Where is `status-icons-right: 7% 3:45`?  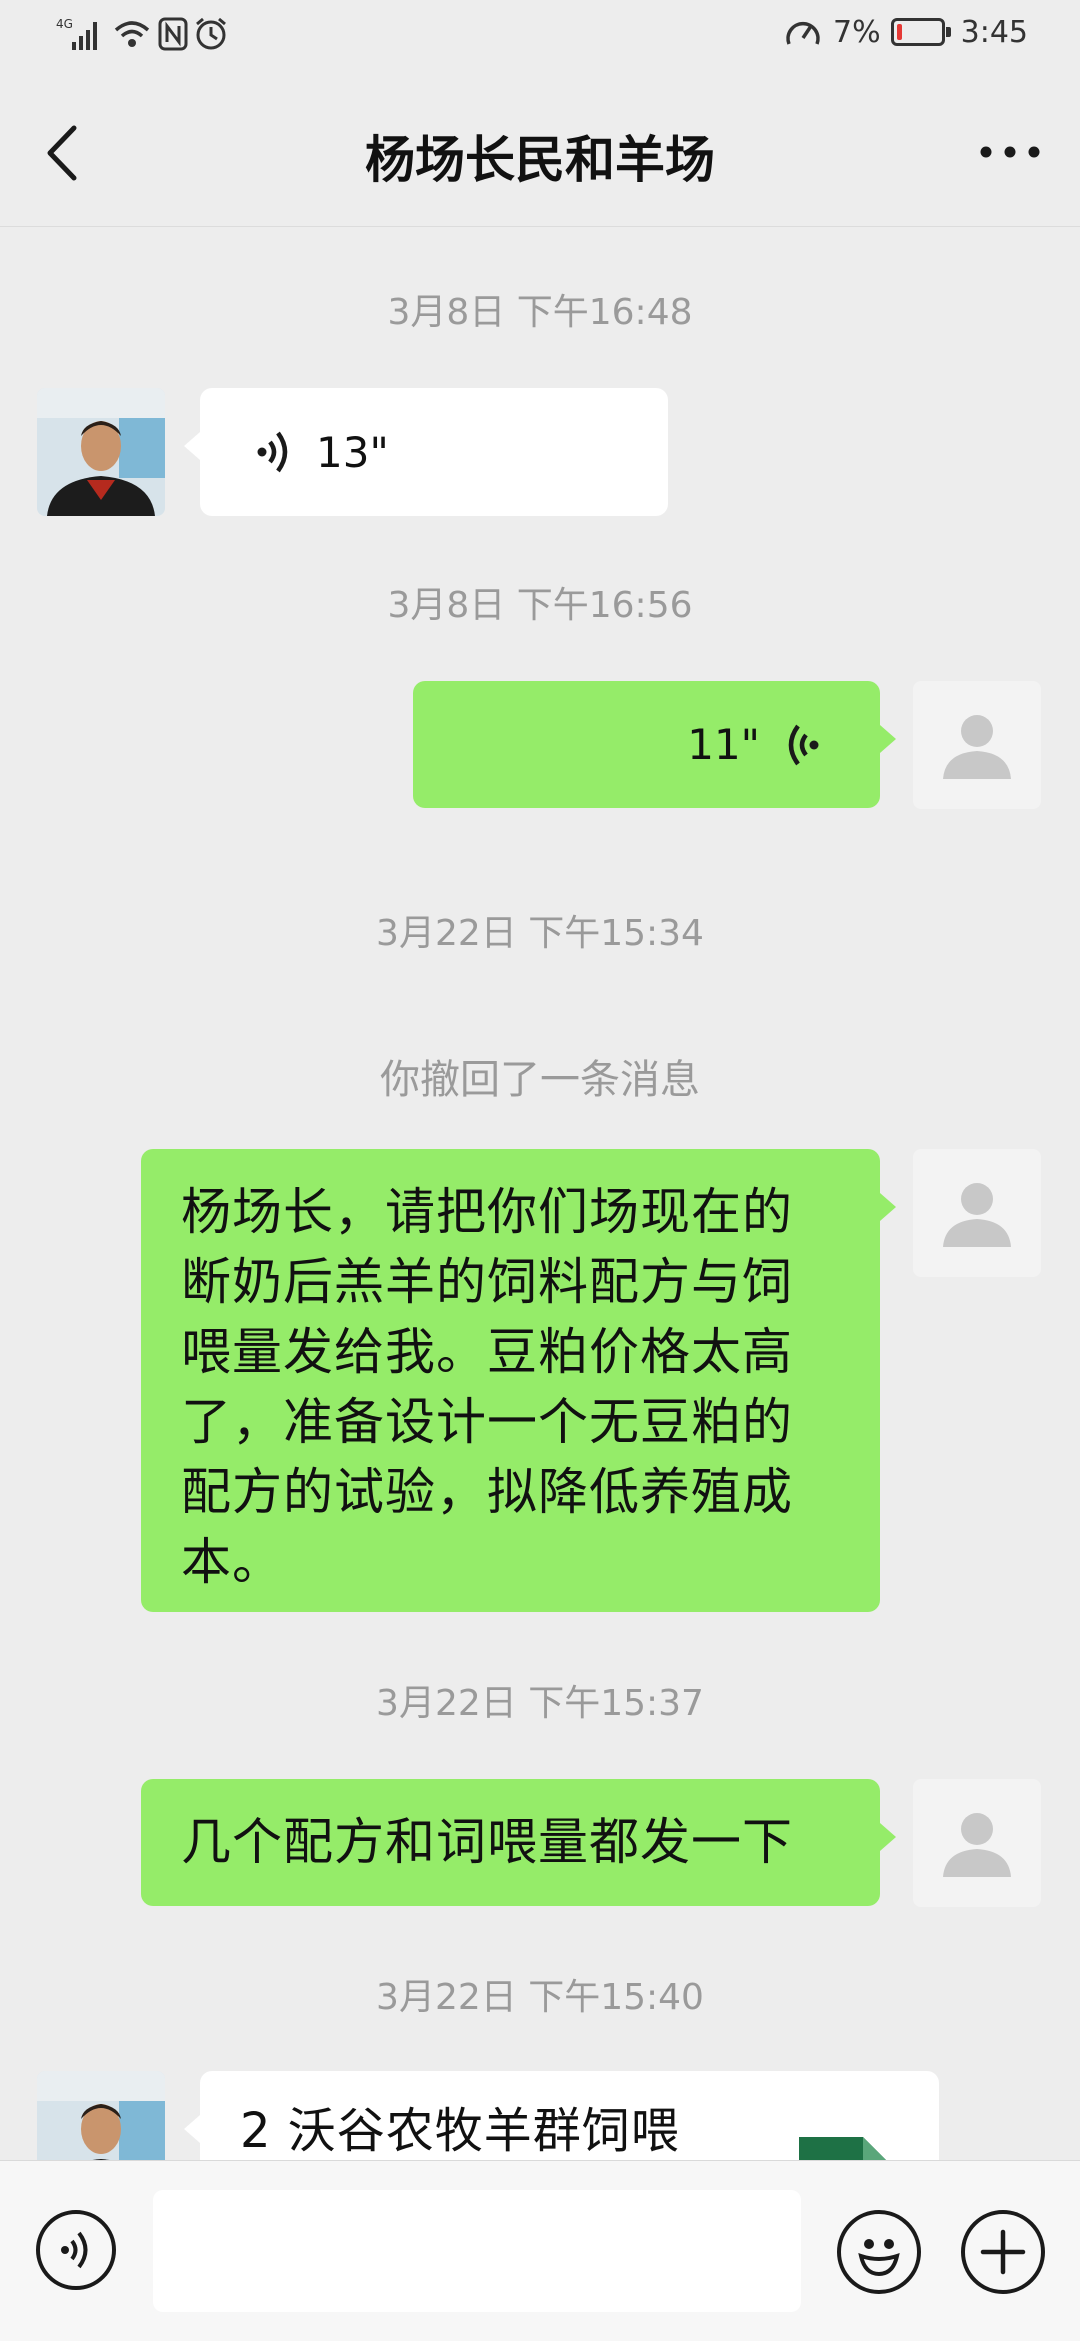 status-icons-right: 7% 3:45 is located at coordinates (905, 32).